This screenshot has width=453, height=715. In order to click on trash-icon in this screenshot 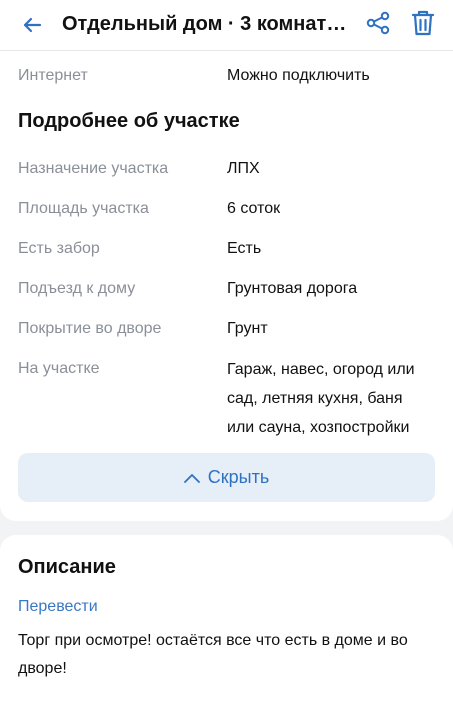, I will do `click(423, 23)`.